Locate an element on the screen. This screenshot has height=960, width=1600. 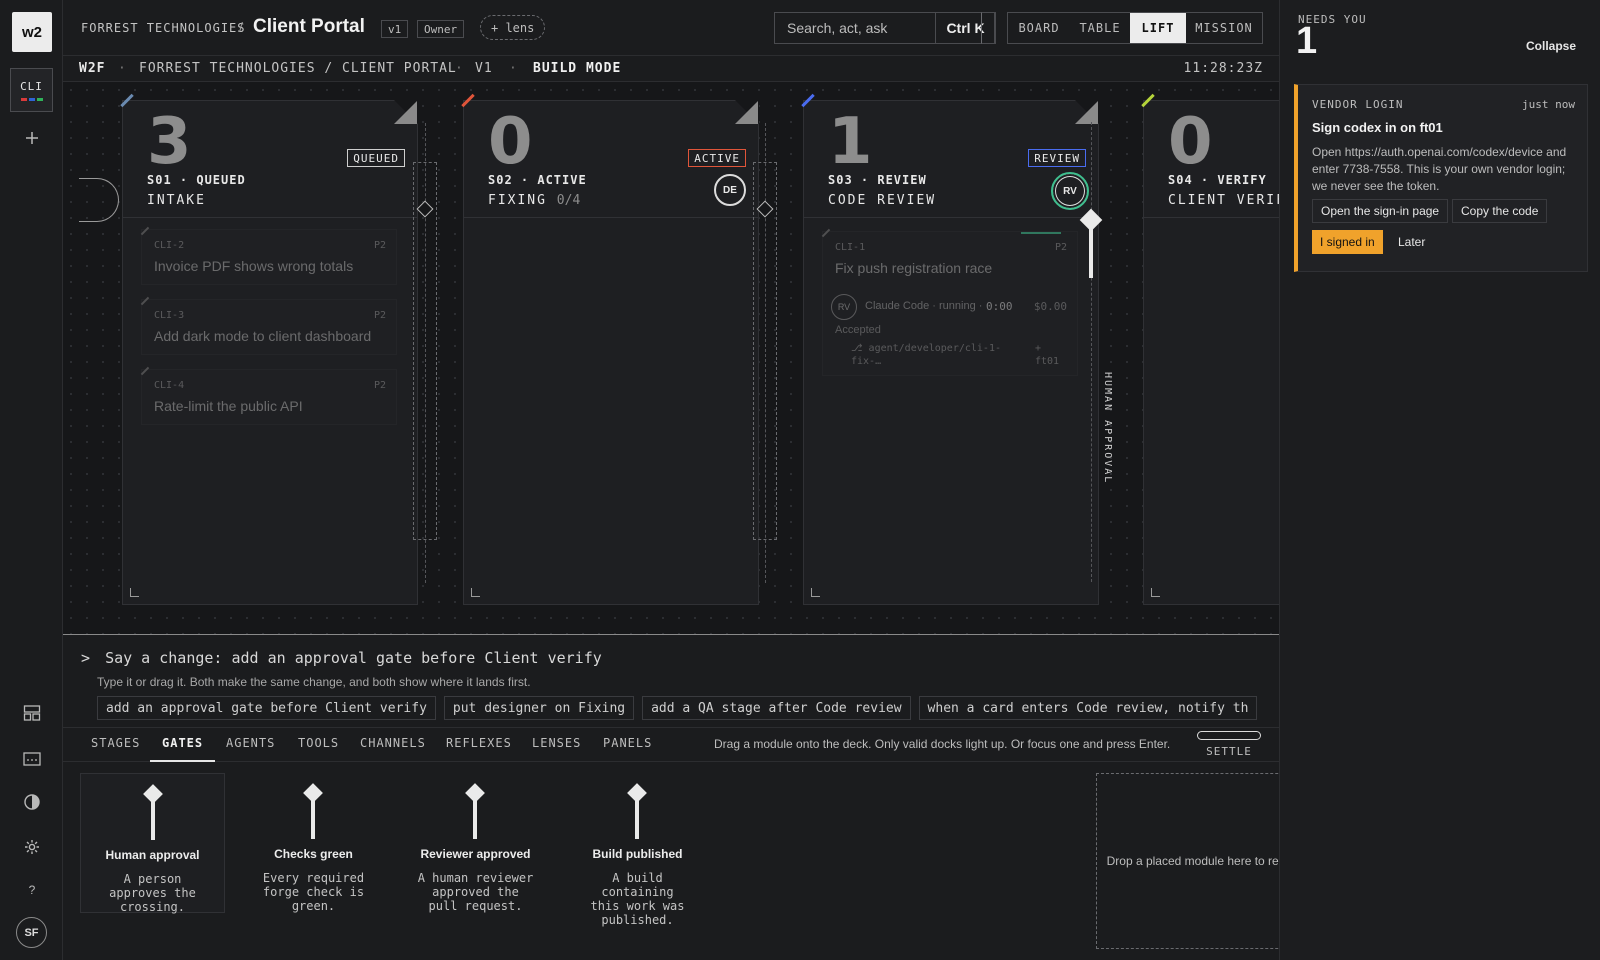
board-scroll-handle is located at coordinates (99, 200).